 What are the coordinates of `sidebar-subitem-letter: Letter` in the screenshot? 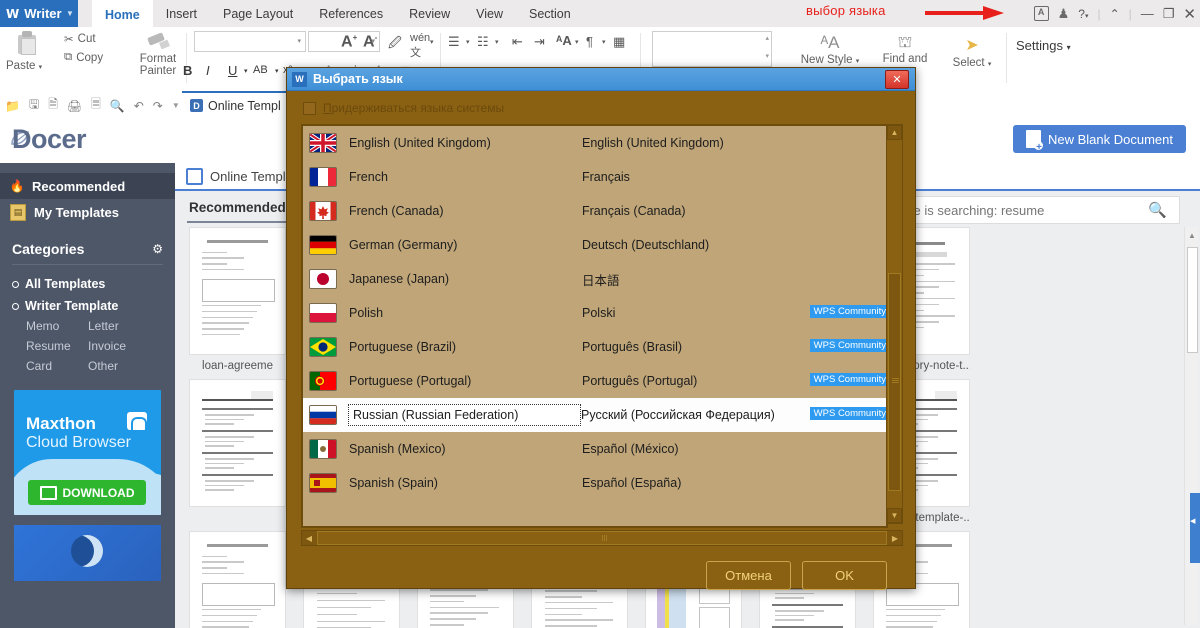 It's located at (119, 326).